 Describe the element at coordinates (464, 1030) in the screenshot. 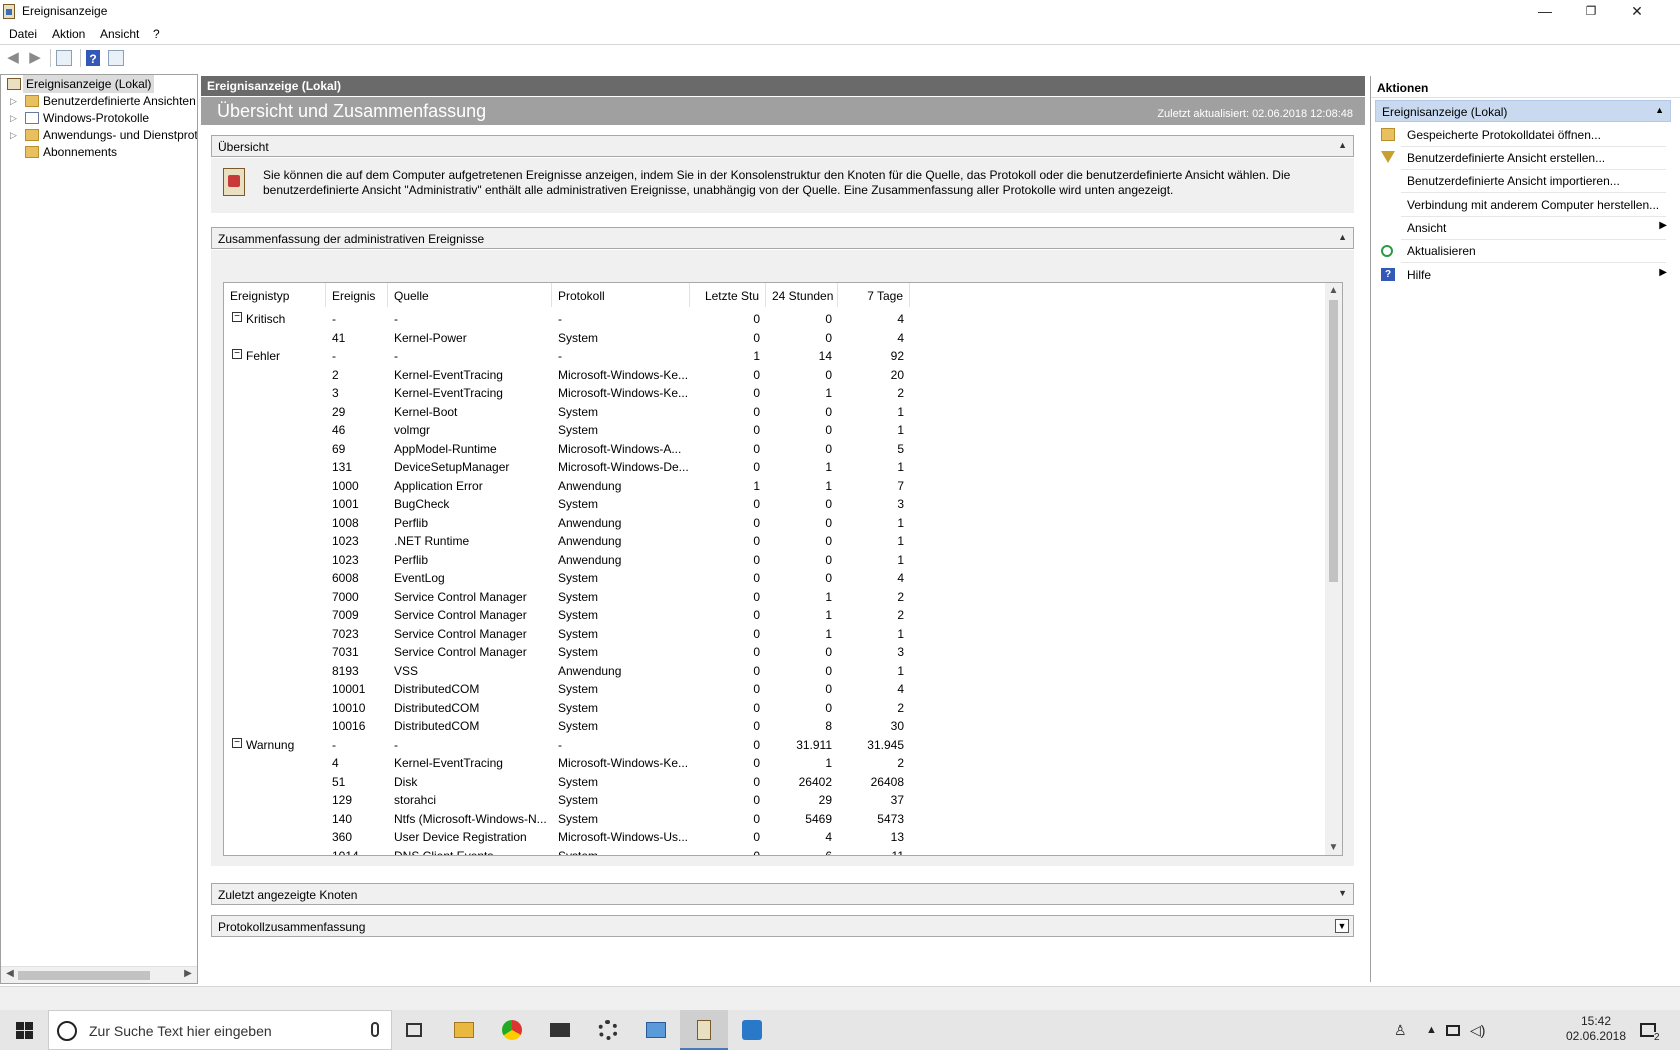

I see `file-explorer-button` at that location.